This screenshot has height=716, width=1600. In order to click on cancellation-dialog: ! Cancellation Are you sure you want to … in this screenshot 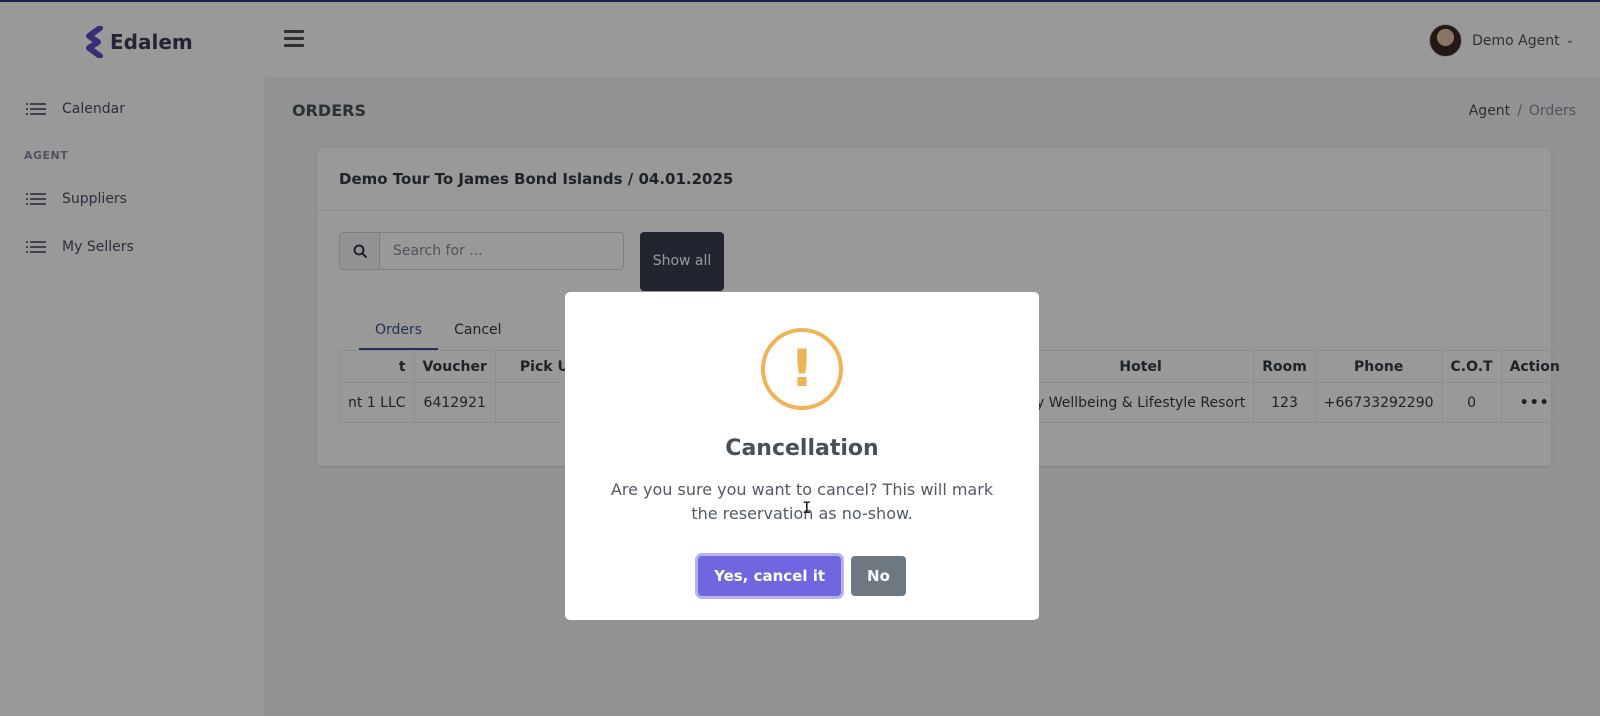, I will do `click(802, 456)`.